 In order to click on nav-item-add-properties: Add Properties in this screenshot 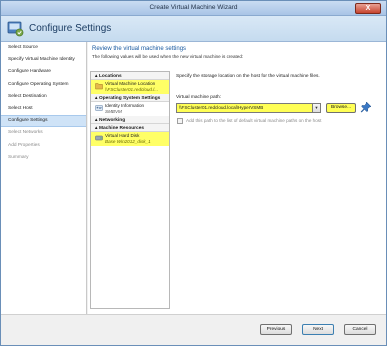, I will do `click(24, 145)`.